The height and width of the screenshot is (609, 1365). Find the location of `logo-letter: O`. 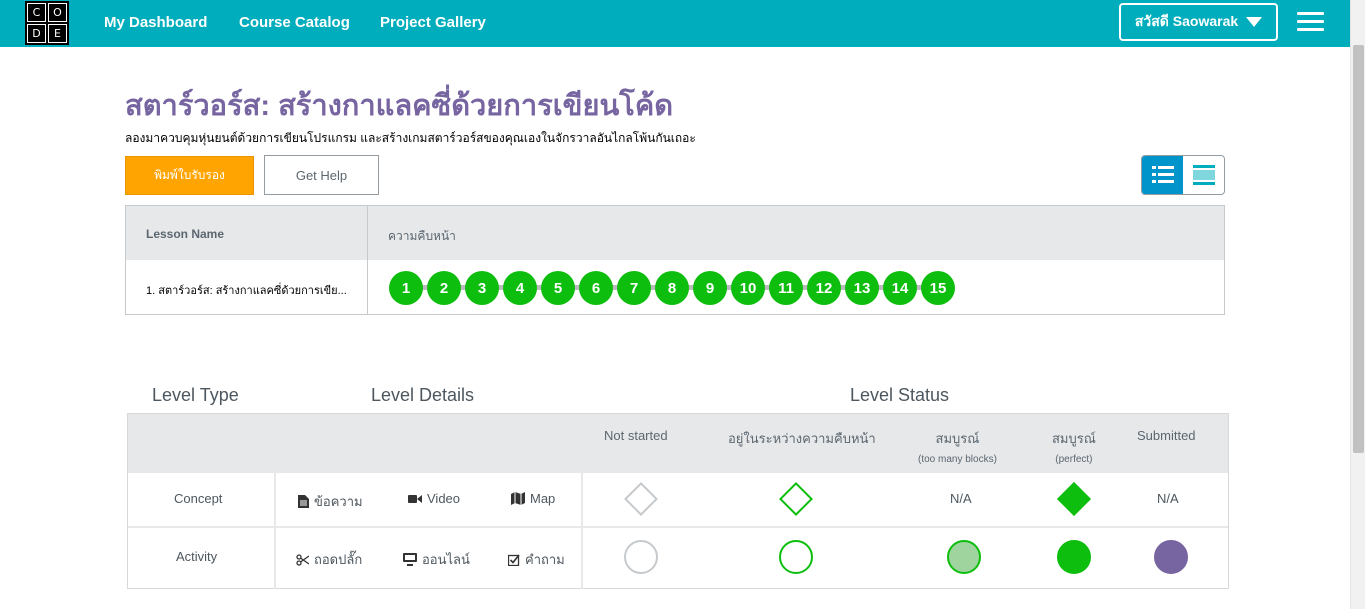

logo-letter: O is located at coordinates (57, 12).